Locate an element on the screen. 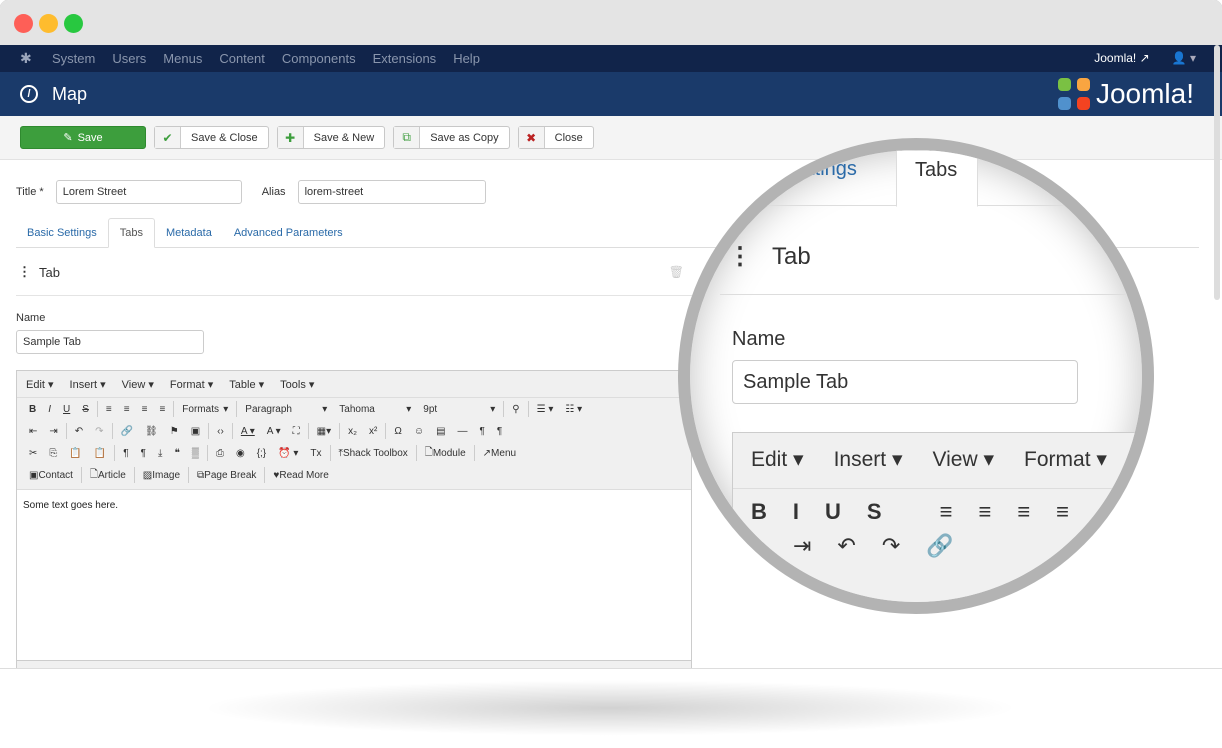 Image resolution: width=1222 pixels, height=748 pixels. font-family-dropdown: Tahoma ▾ is located at coordinates (375, 409).